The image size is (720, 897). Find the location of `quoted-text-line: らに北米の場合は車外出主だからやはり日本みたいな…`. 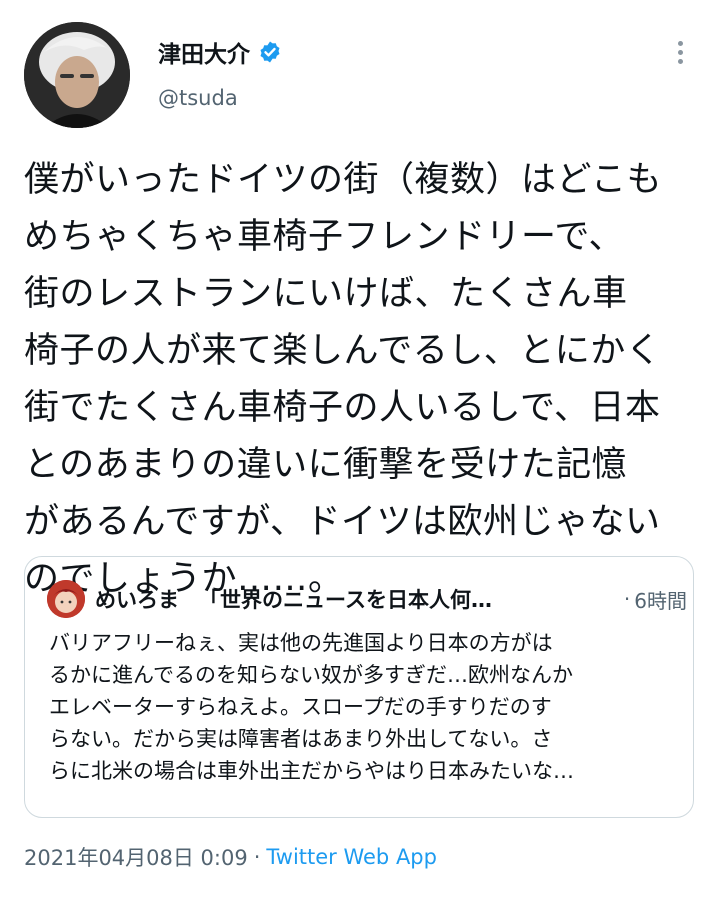

quoted-text-line: らに北米の場合は車外出主だからやはり日本みたいな… is located at coordinates (311, 771).